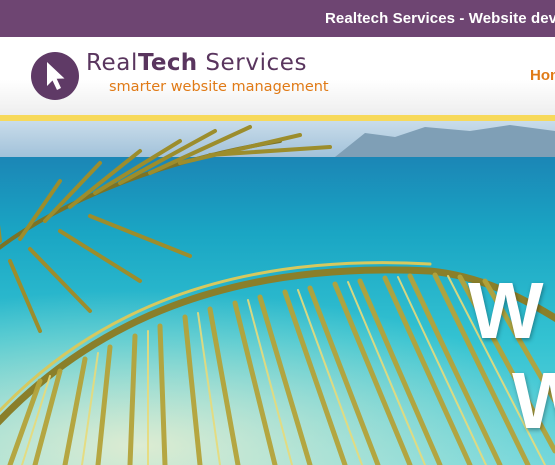  I want to click on logo-name-bold: Tech, so click(167, 63).